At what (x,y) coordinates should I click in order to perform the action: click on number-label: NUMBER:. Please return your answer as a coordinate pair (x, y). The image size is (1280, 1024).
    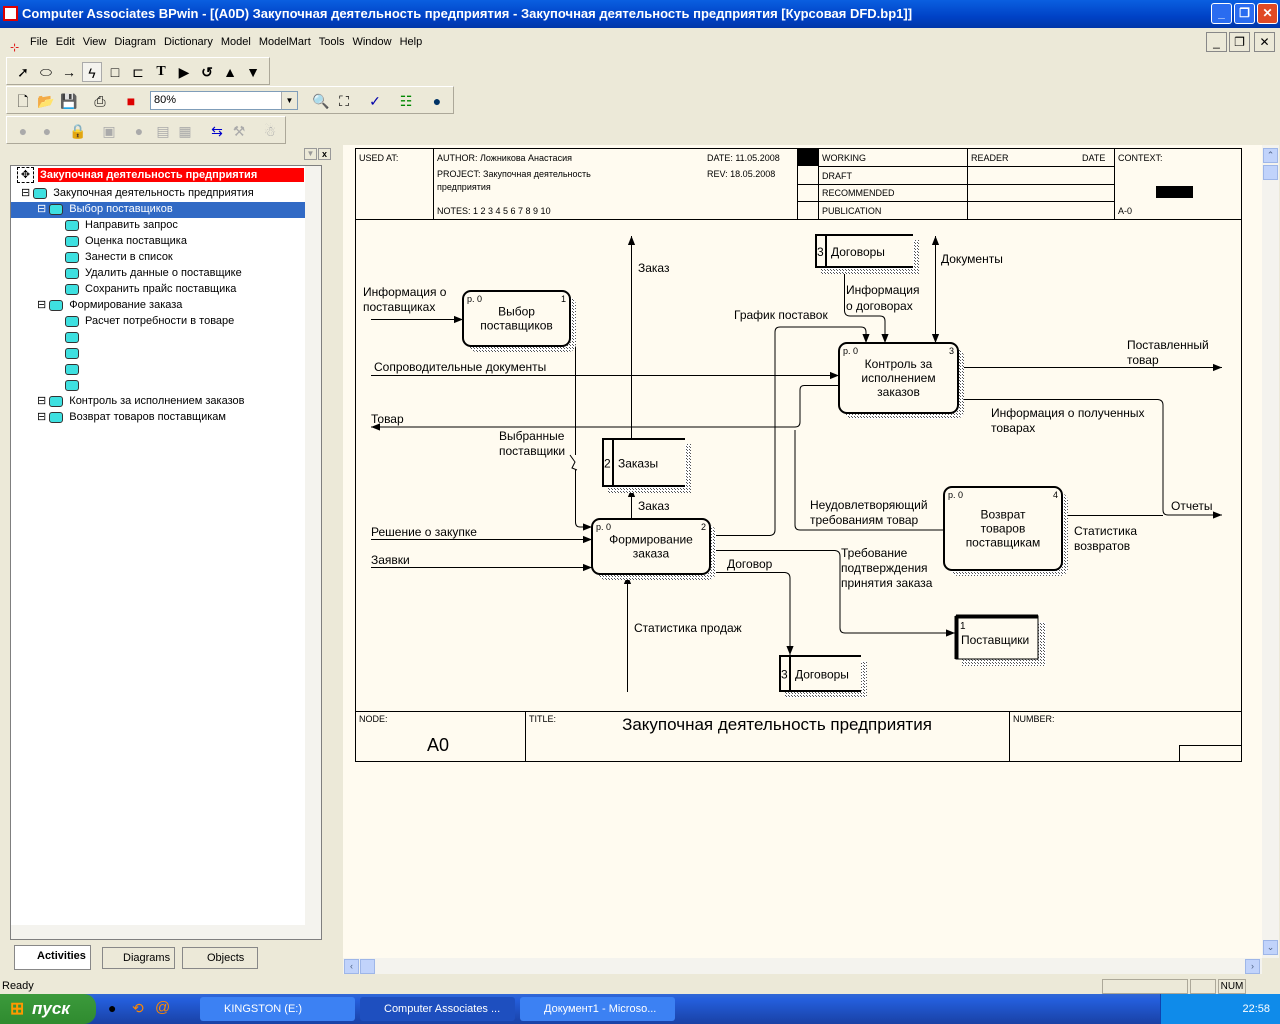
    Looking at the image, I should click on (1034, 719).